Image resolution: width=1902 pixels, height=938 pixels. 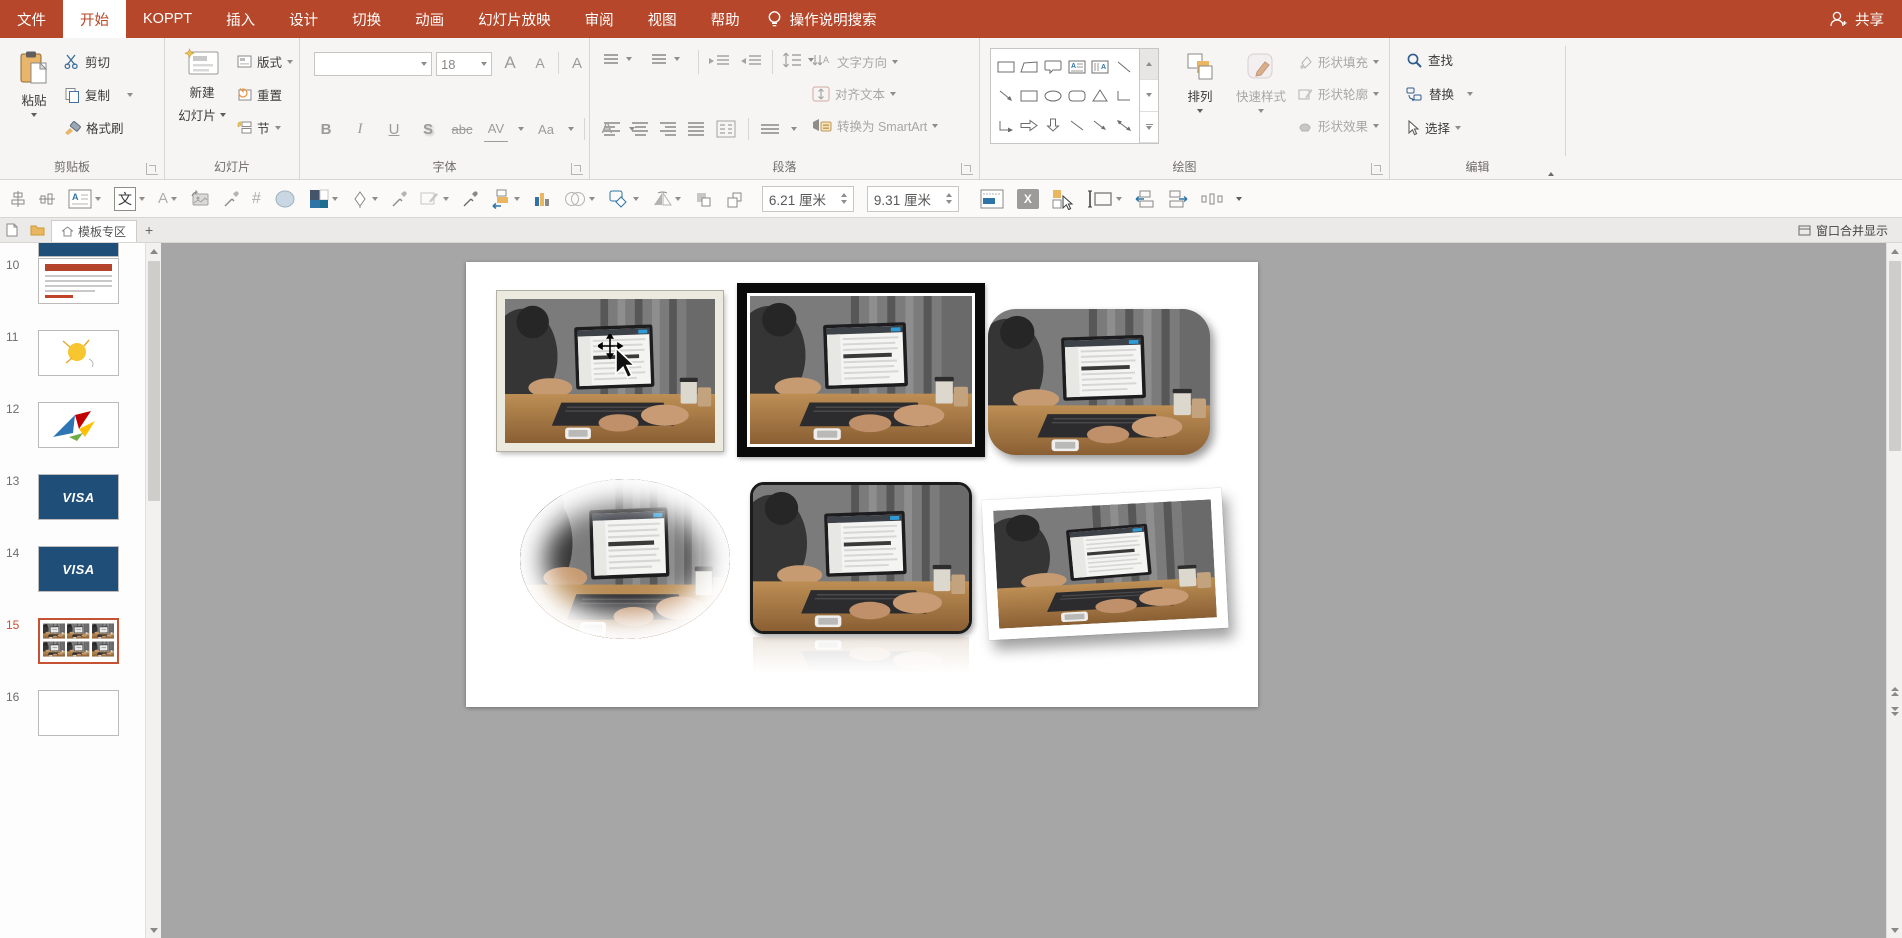 What do you see at coordinates (98, 198) in the screenshot?
I see `h-textbox-caret-icon` at bounding box center [98, 198].